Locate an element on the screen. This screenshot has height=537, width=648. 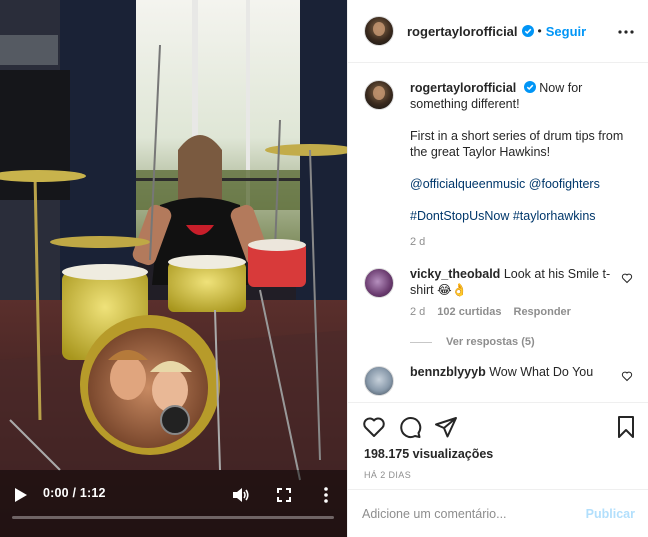
volume-icon is located at coordinates (241, 495).